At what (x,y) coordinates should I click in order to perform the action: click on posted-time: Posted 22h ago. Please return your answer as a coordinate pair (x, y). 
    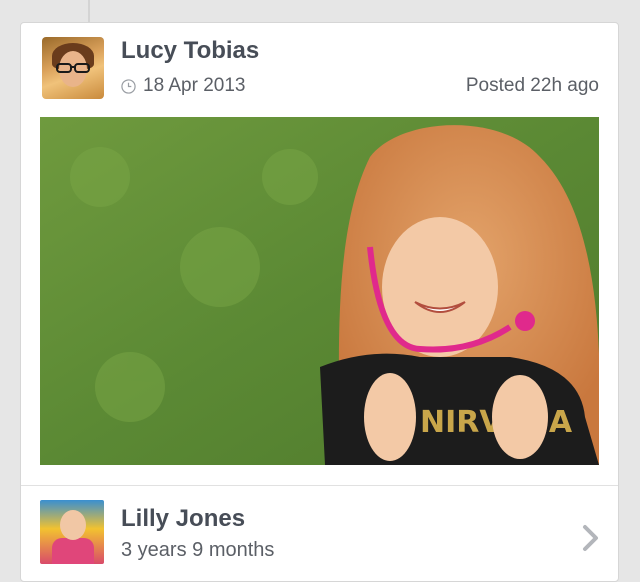
    Looking at the image, I should click on (532, 85).